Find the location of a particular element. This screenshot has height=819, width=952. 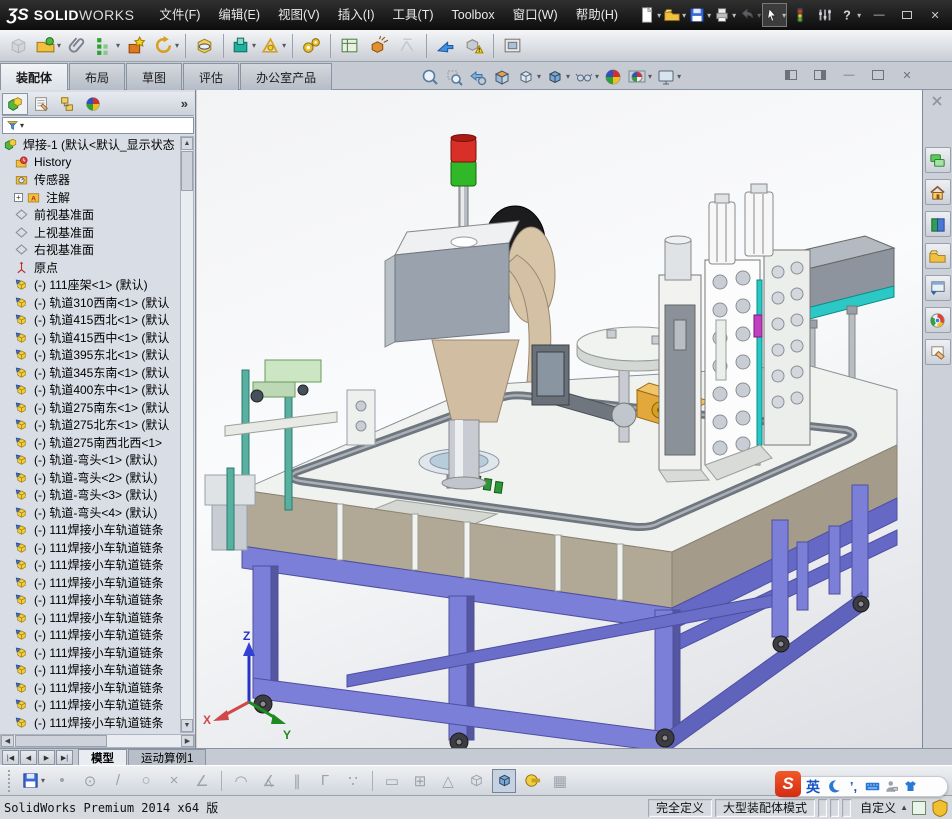

featuremanager-tab is located at coordinates (15, 103).